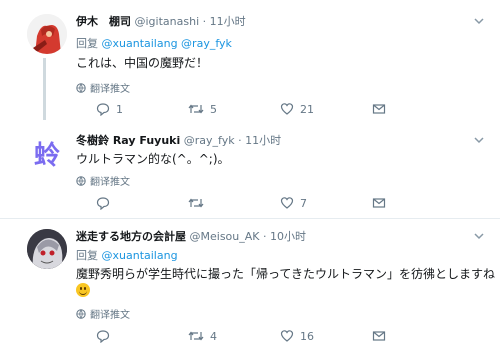 The width and height of the screenshot is (500, 351). I want to click on tweet-header: 迷走する地方の会計屋 @Meisou_AK · 10小时, so click(191, 236).